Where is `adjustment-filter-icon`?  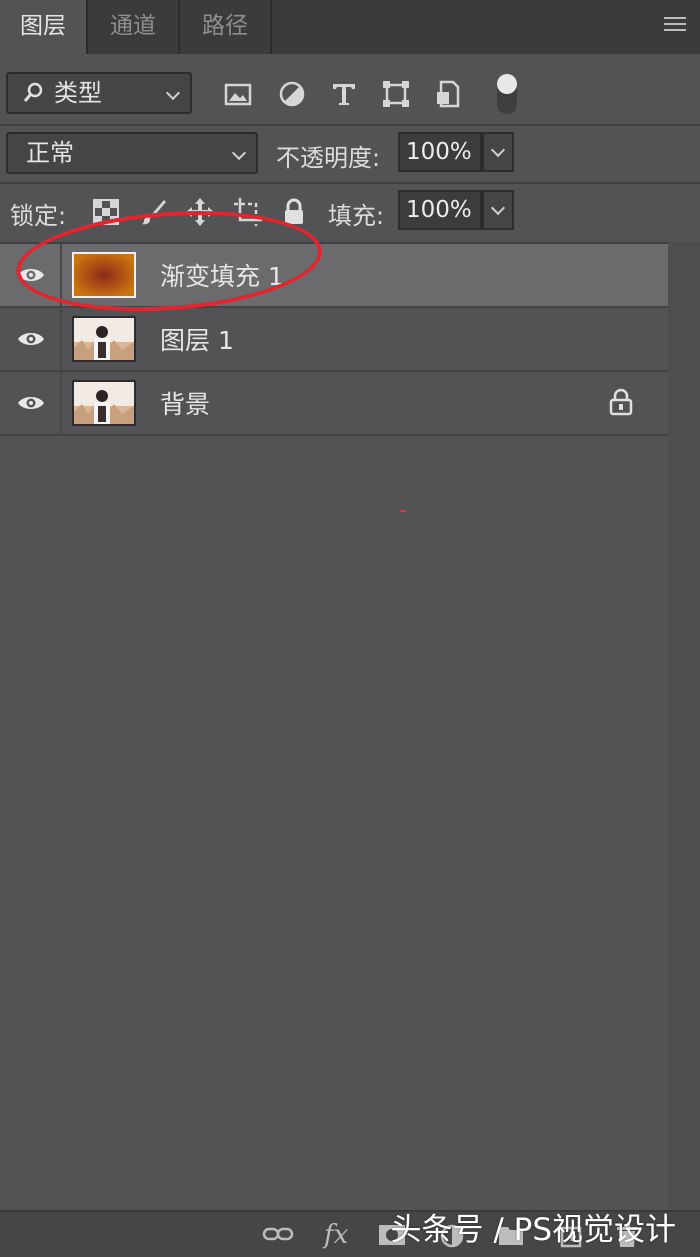
adjustment-filter-icon is located at coordinates (292, 94).